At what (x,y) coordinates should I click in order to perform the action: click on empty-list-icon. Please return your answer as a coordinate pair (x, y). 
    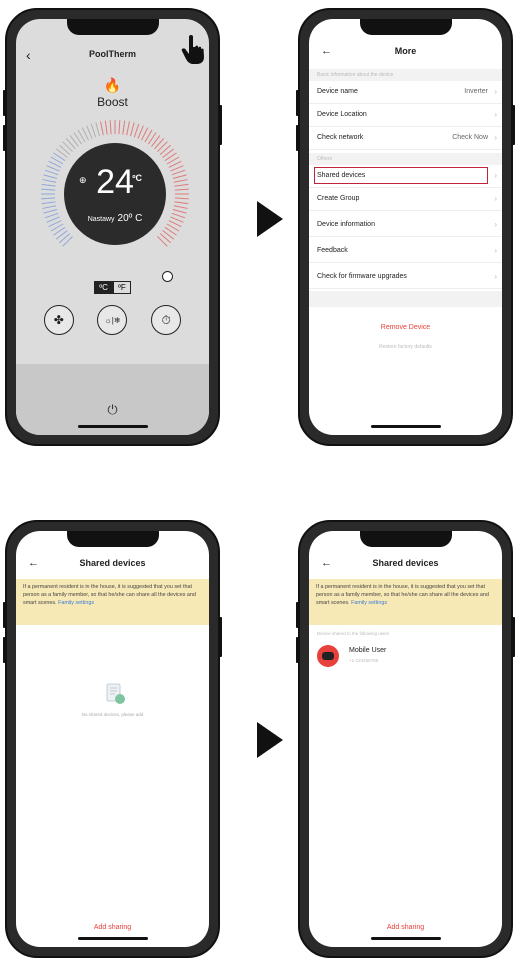
    Looking at the image, I should click on (115, 693).